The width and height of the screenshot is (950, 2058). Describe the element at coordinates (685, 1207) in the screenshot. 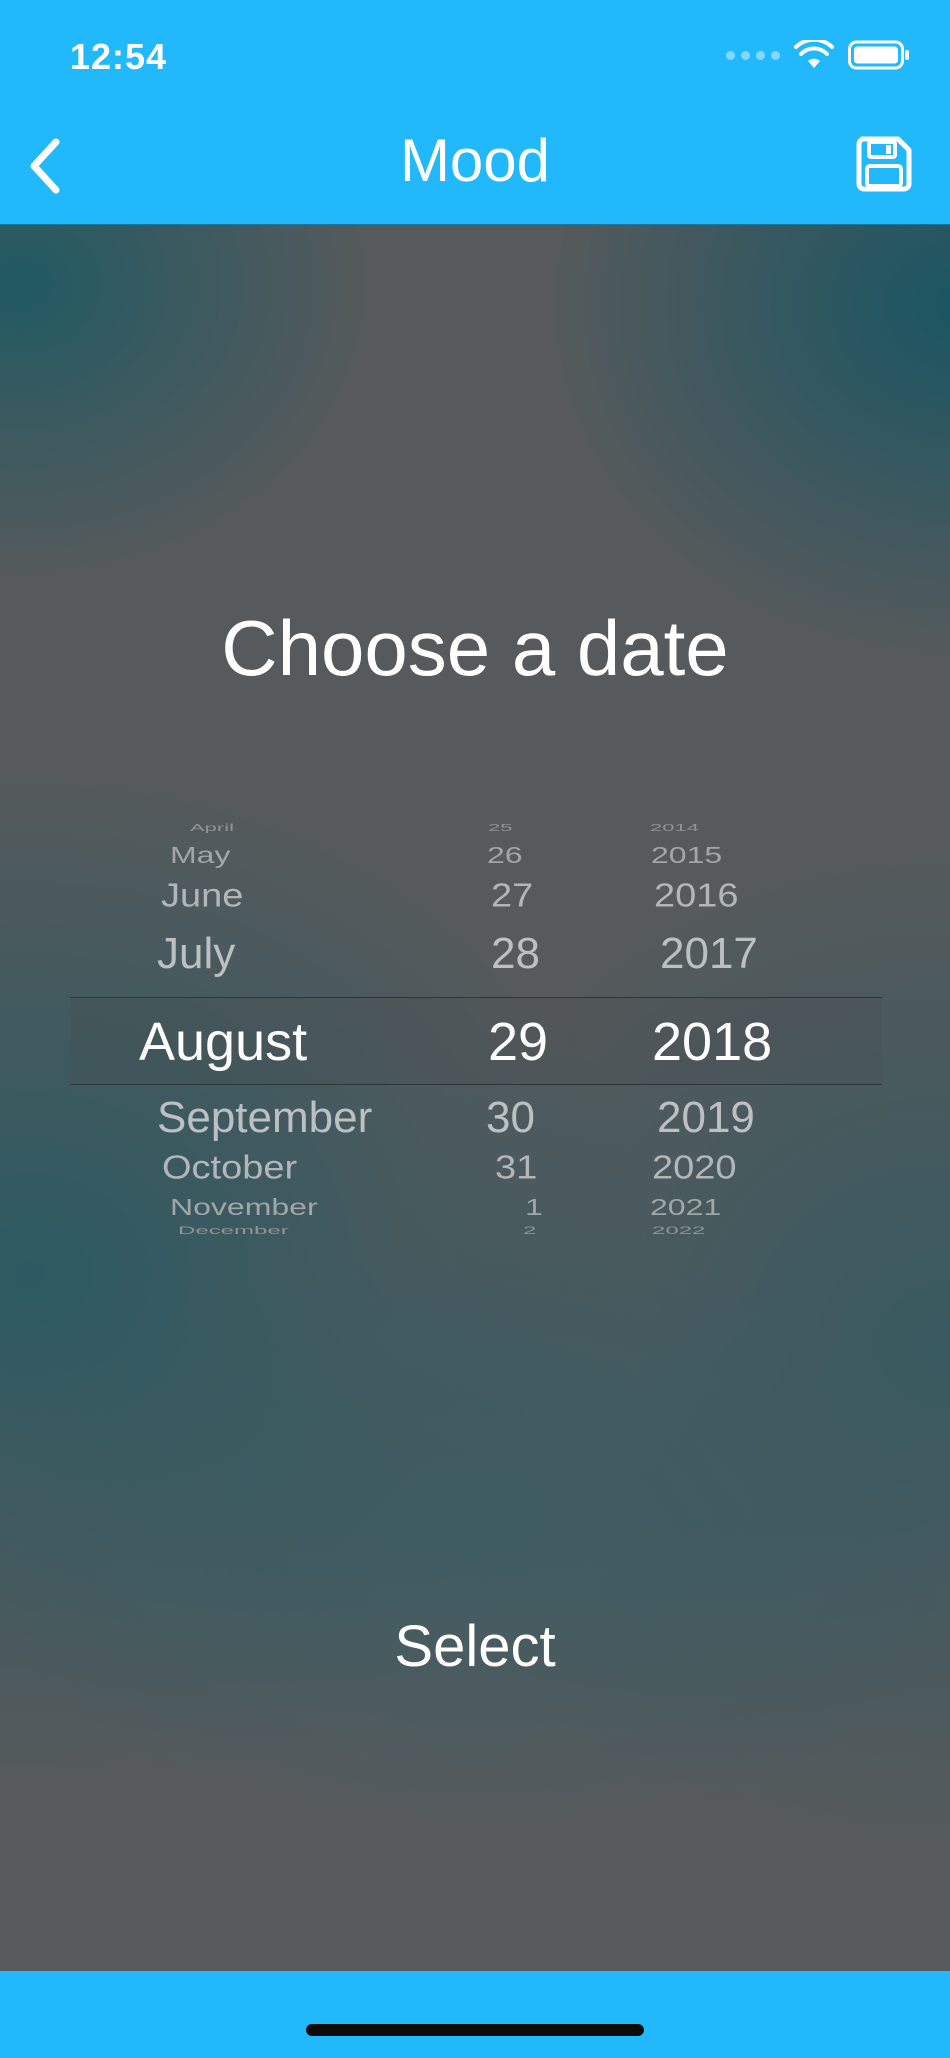

I see `picker-year: 2021` at that location.